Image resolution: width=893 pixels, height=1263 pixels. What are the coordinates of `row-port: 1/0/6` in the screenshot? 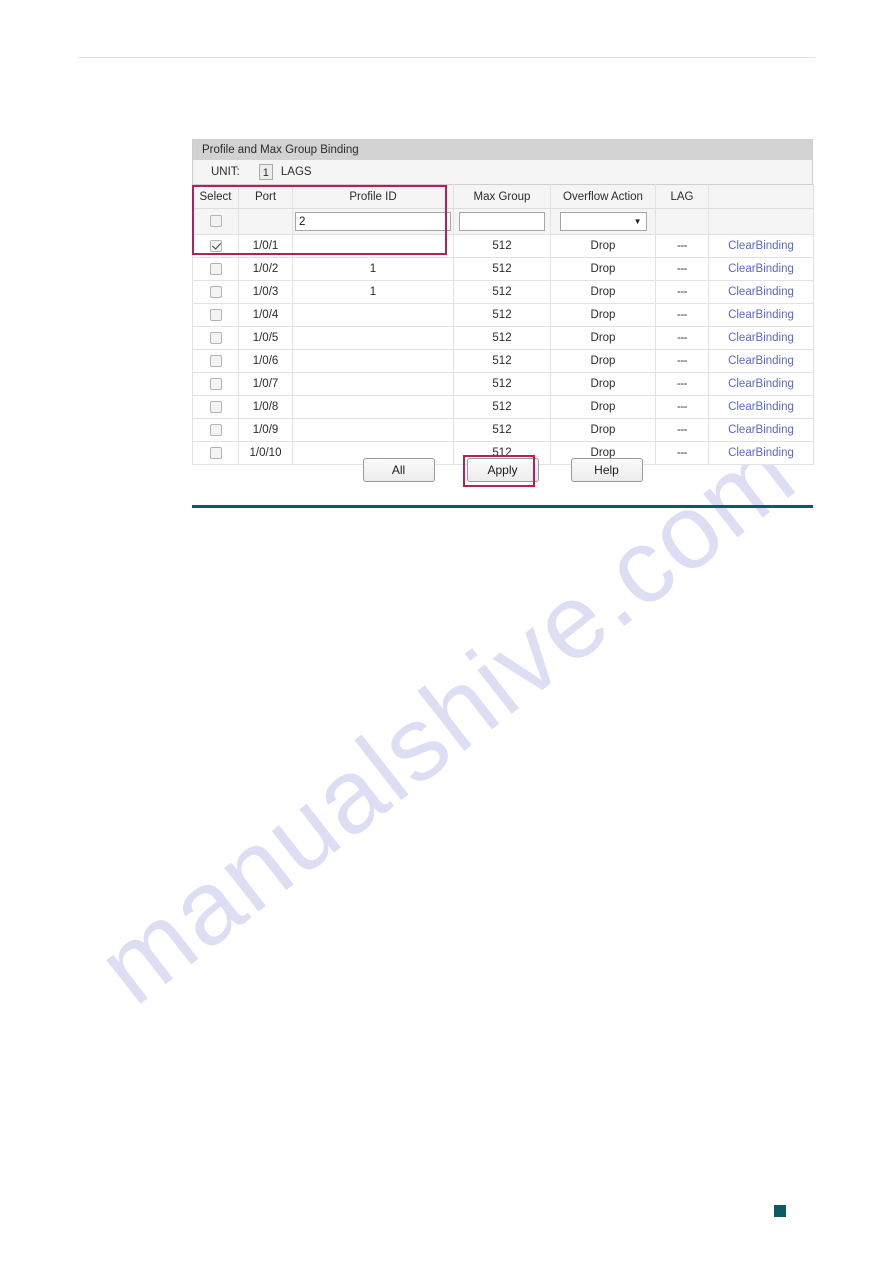 It's located at (265, 361).